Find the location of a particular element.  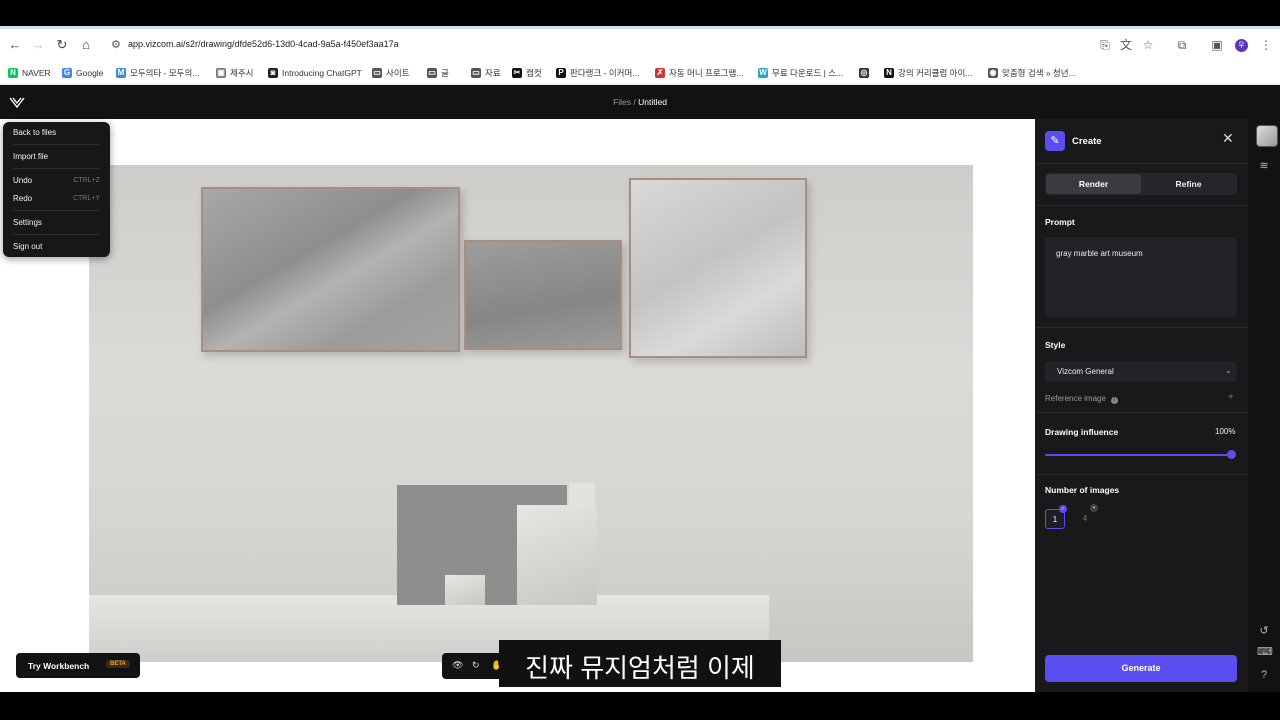

layers-icon: ≋ is located at coordinates (1264, 166).